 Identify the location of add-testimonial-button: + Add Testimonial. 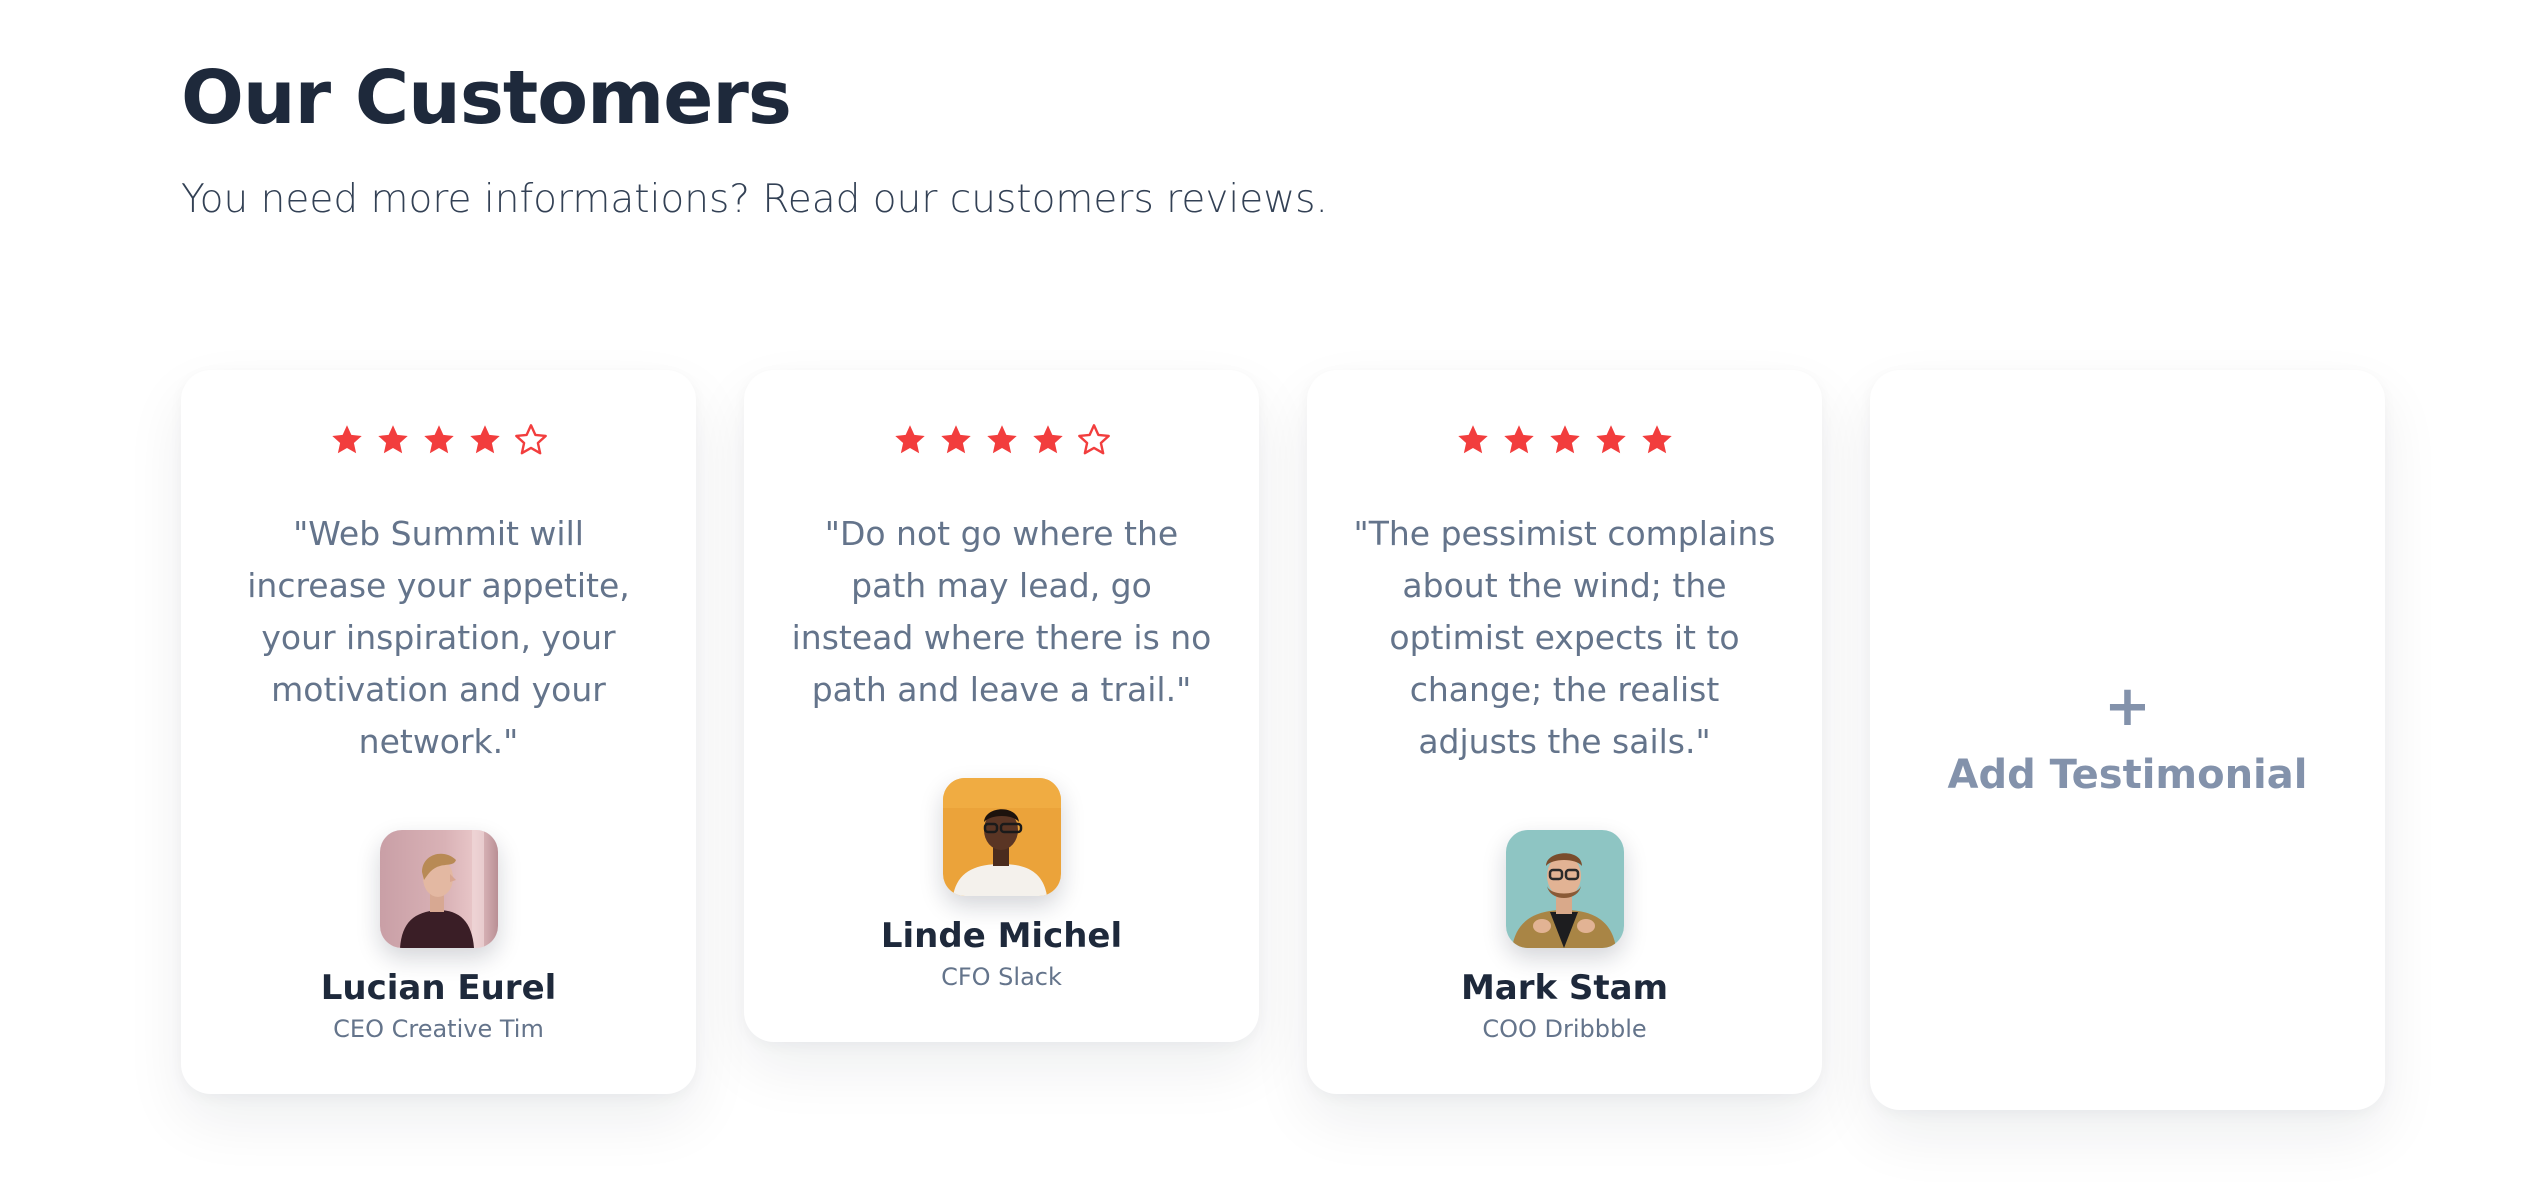
(2127, 740).